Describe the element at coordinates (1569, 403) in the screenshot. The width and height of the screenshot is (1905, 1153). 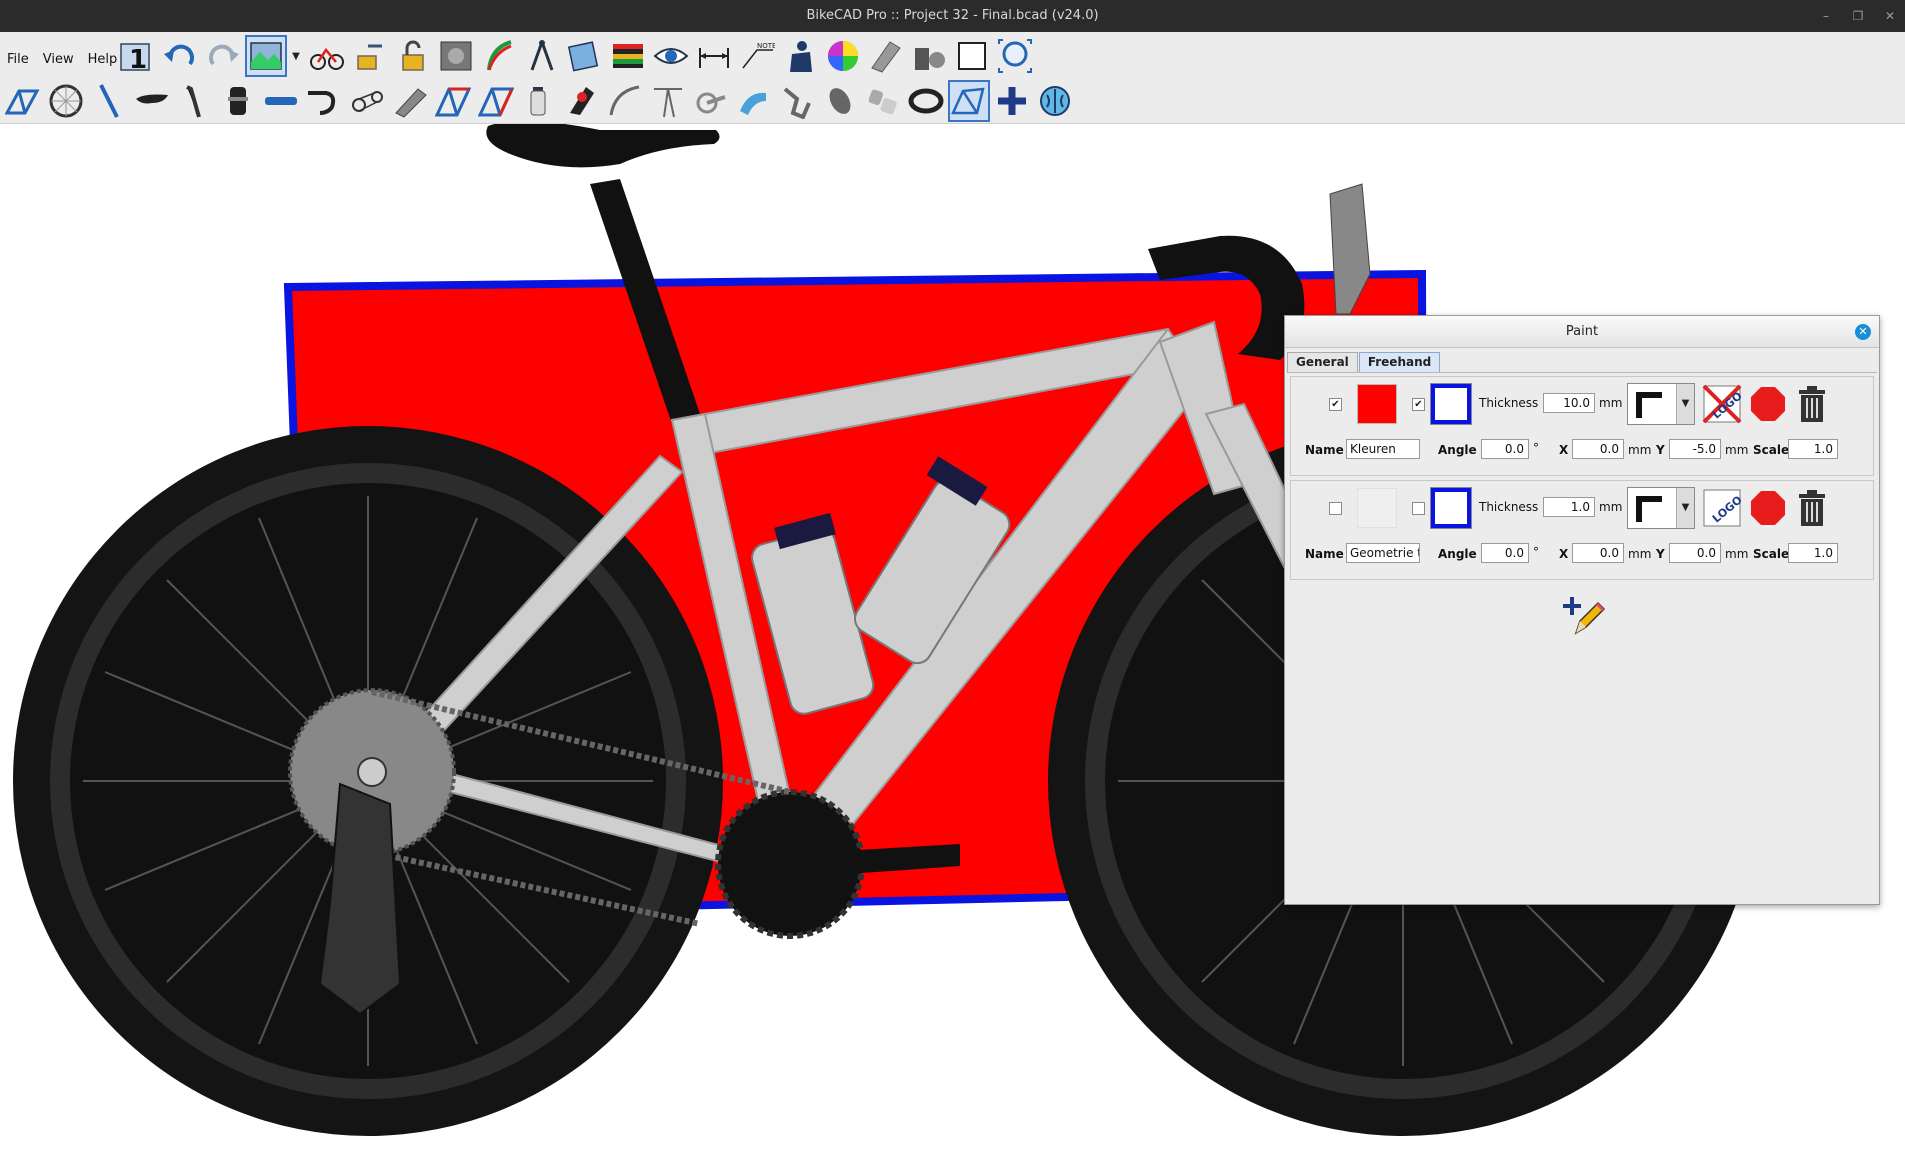
I see `thickness-field: 10.0` at that location.